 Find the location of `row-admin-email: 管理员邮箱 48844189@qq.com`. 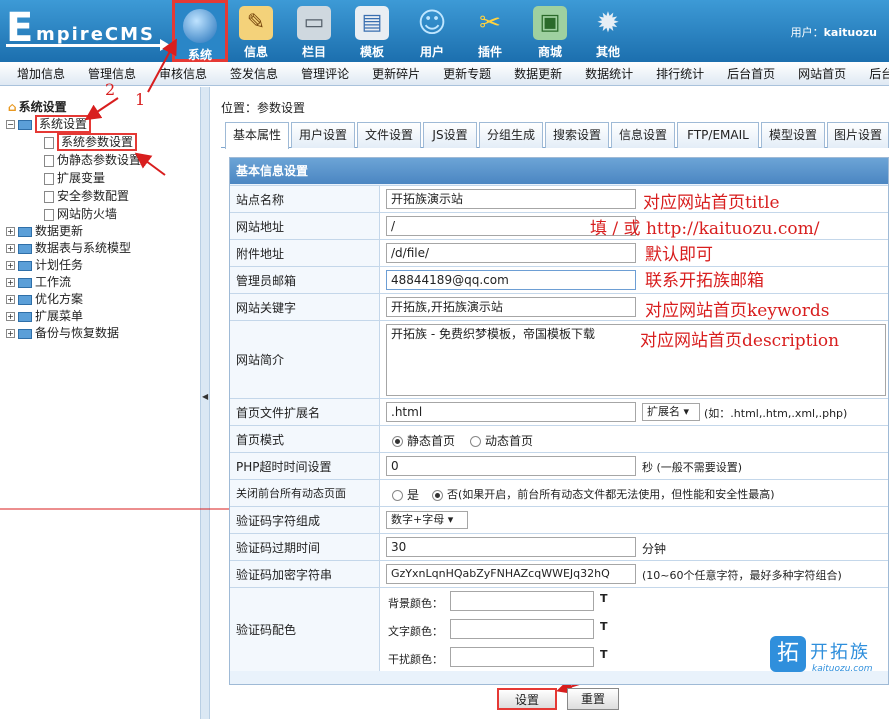

row-admin-email: 管理员邮箱 48844189@qq.com is located at coordinates (559, 279).